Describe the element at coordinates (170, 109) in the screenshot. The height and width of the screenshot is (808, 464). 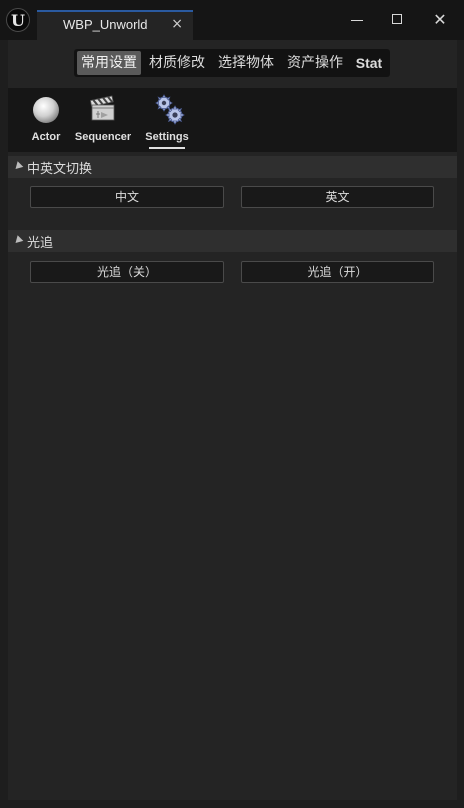
I see `gears-icon` at that location.